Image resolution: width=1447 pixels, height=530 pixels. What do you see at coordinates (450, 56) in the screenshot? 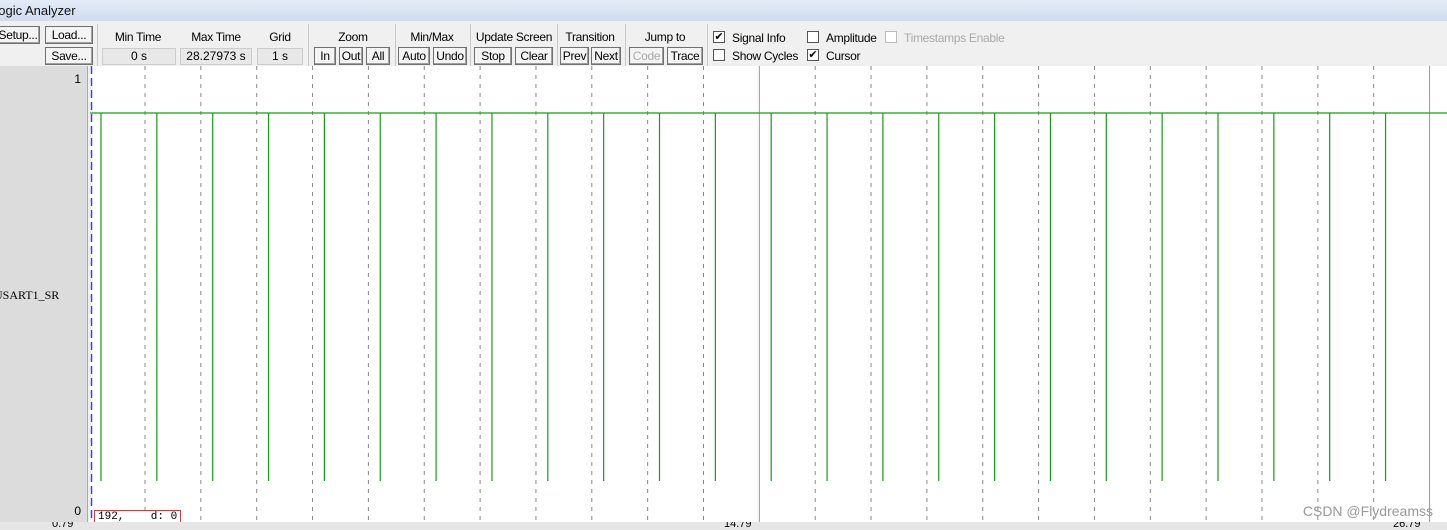
I see `undo-button: Undo` at bounding box center [450, 56].